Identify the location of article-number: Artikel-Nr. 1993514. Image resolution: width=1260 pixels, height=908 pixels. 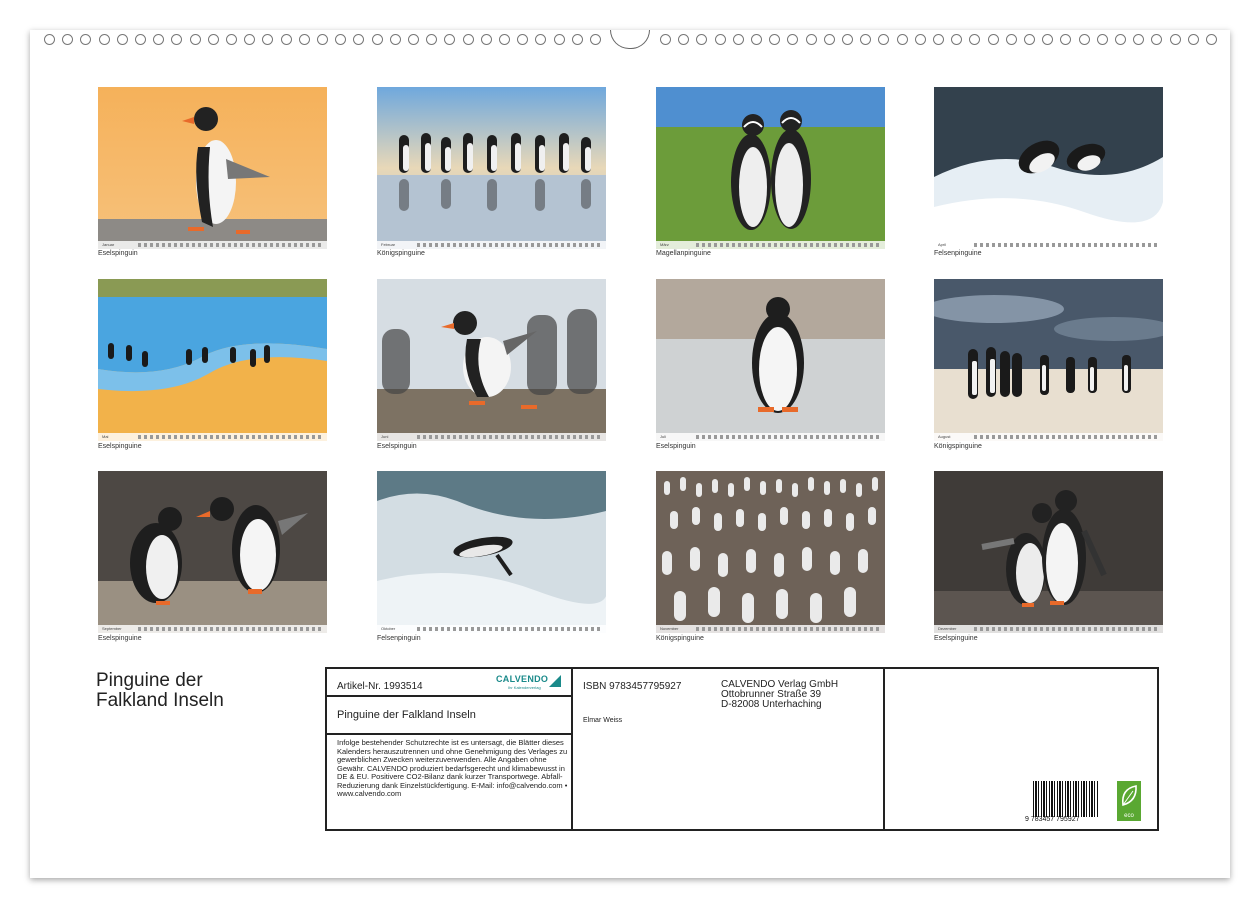
(380, 686).